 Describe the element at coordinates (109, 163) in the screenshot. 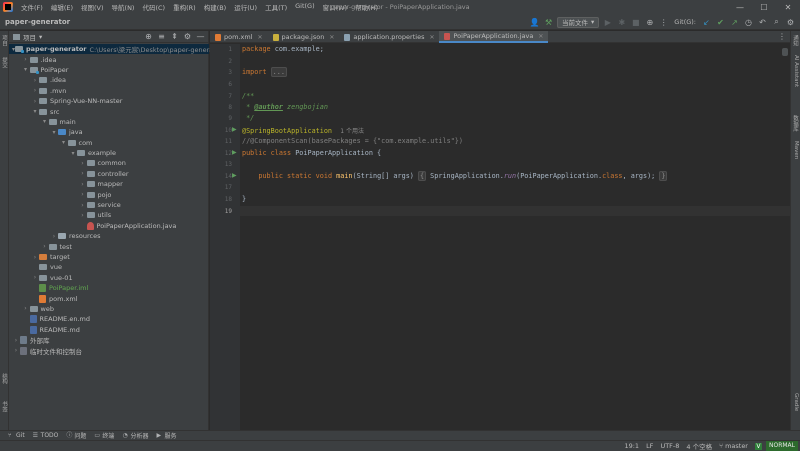

I see `tree-item: › common` at that location.